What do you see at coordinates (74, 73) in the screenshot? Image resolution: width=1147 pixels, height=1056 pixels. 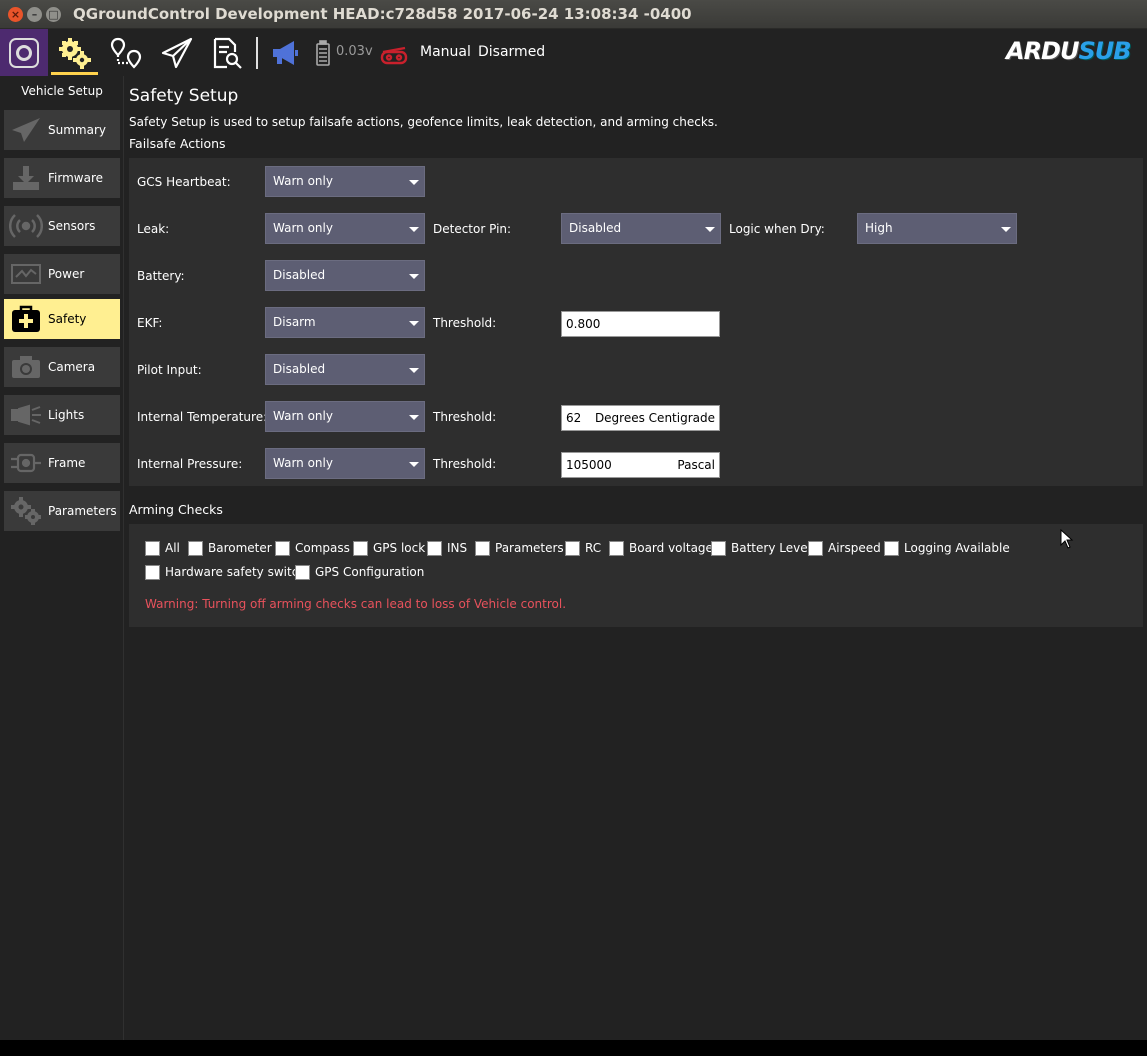 I see `active-tab-indicator` at bounding box center [74, 73].